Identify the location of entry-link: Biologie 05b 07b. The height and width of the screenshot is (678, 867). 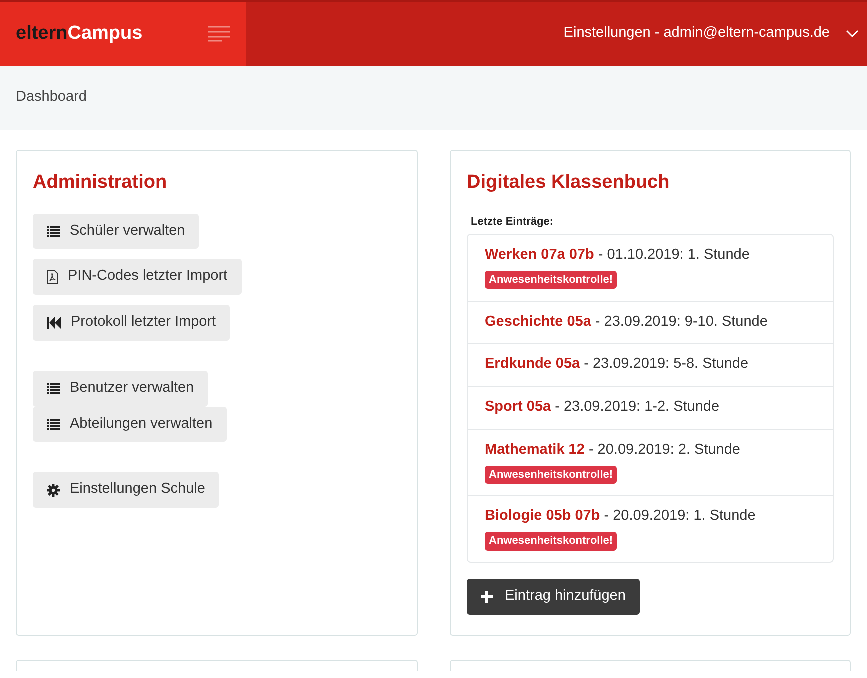
(542, 517).